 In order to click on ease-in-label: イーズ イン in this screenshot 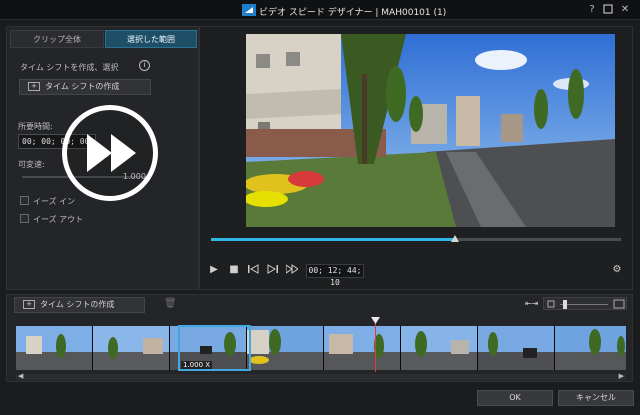, I will do `click(54, 201)`.